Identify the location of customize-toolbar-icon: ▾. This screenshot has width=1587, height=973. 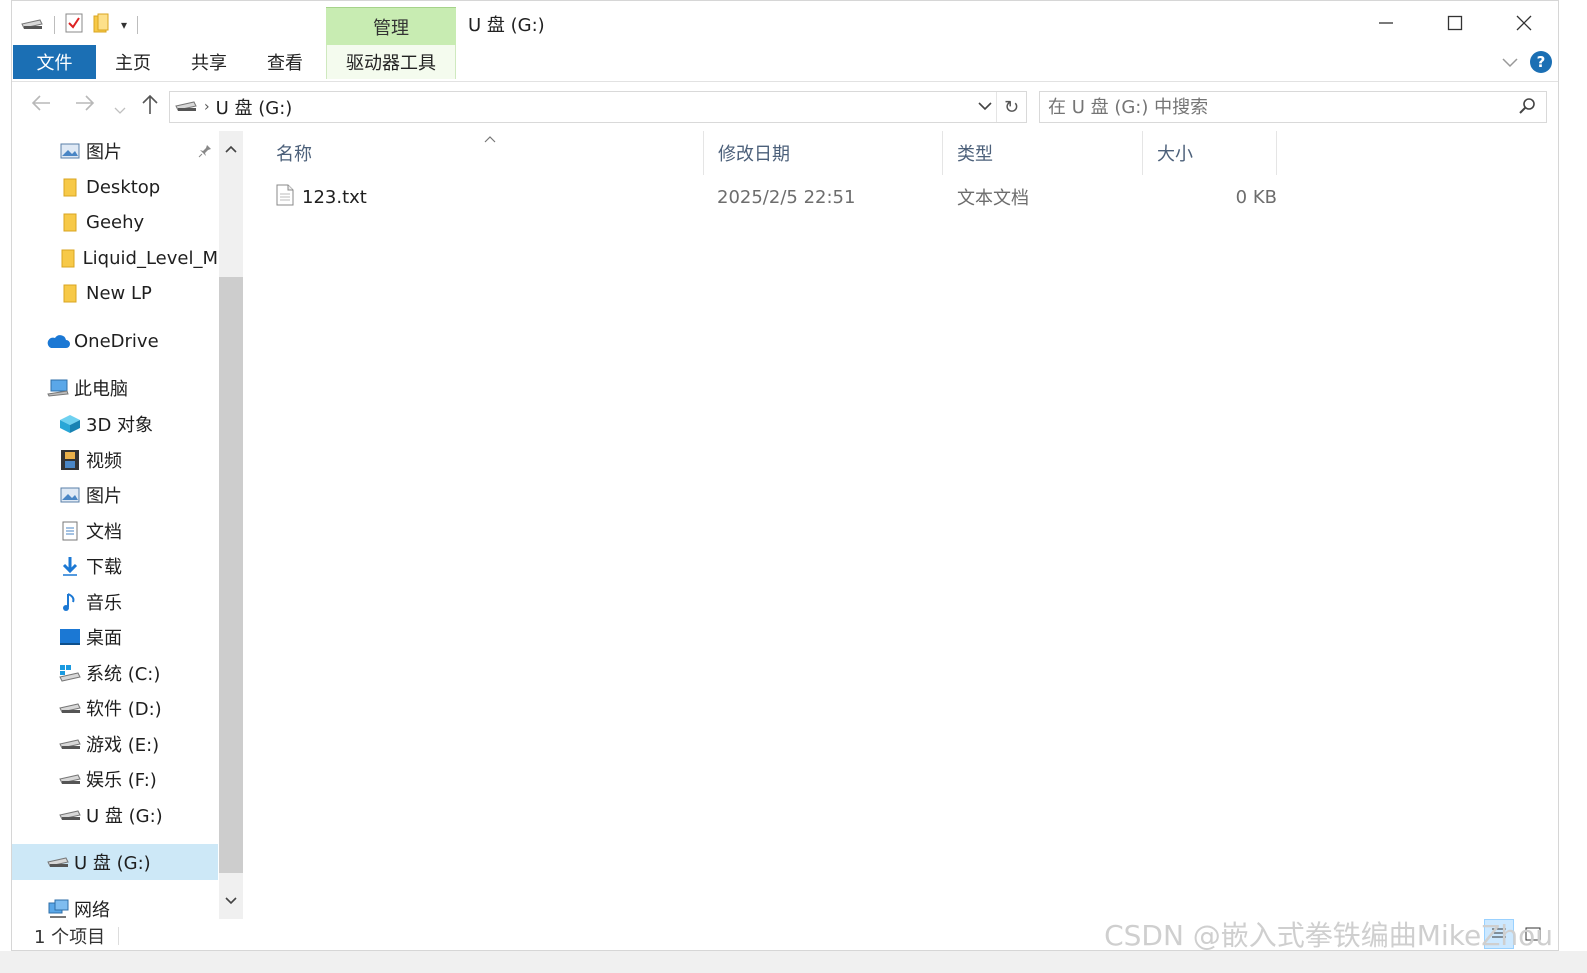
(124, 25).